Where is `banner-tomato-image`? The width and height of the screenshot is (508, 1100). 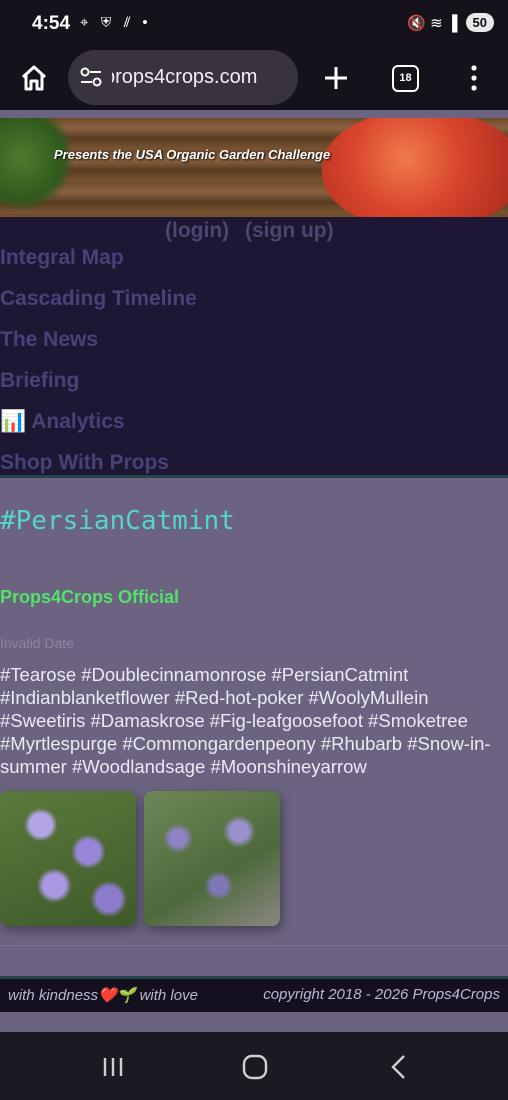 banner-tomato-image is located at coordinates (415, 167).